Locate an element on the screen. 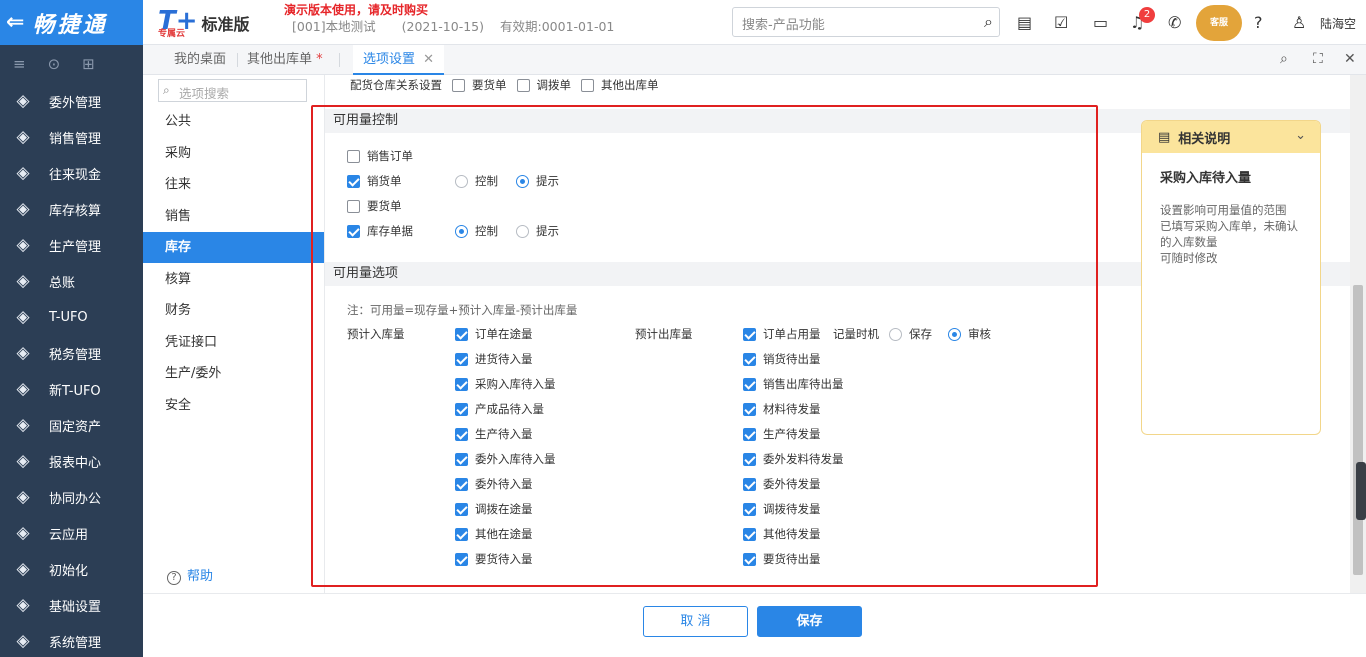 Image resolution: width=1366 pixels, height=657 pixels. sidebar-item: ◈ 库存核算 is located at coordinates (71, 209).